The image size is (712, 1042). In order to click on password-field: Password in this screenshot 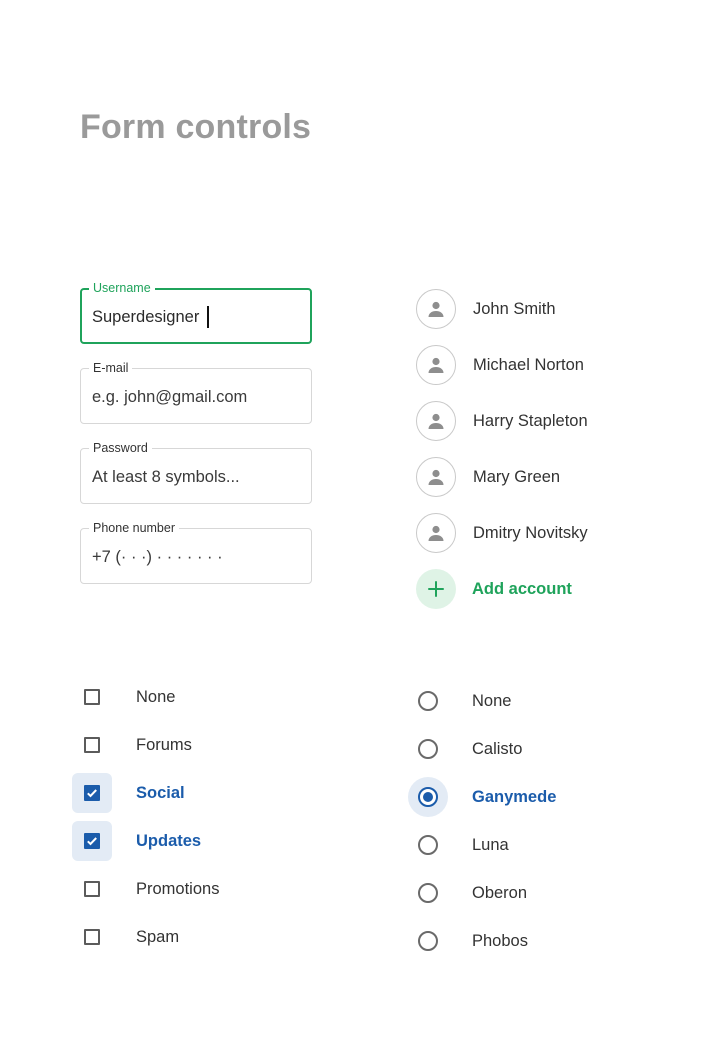, I will do `click(196, 472)`.